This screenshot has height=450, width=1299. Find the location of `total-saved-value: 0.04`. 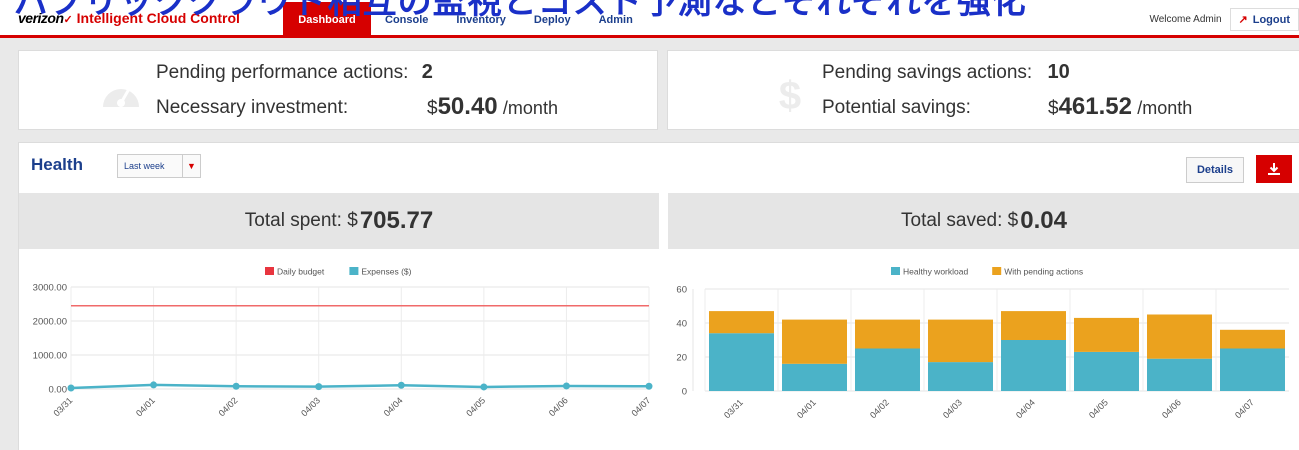

total-saved-value: 0.04 is located at coordinates (1043, 220).